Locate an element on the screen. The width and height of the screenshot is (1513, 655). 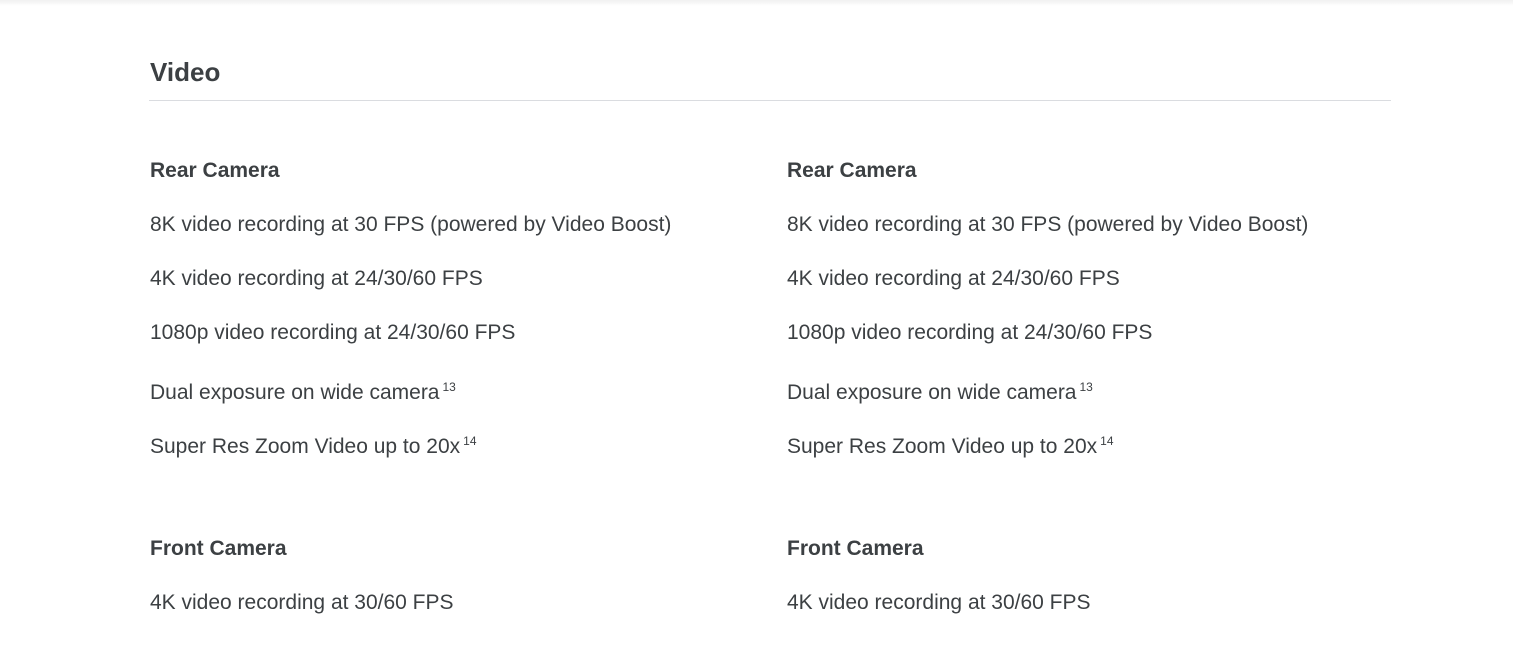
top-shadow is located at coordinates (756, 3).